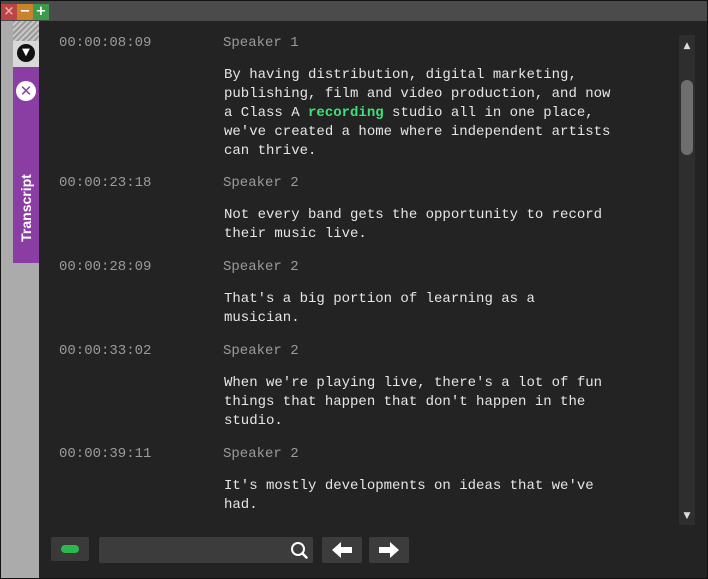 The image size is (708, 579). Describe the element at coordinates (20, 299) in the screenshot. I see `sidebar: ▼ ✕ Transcript` at that location.